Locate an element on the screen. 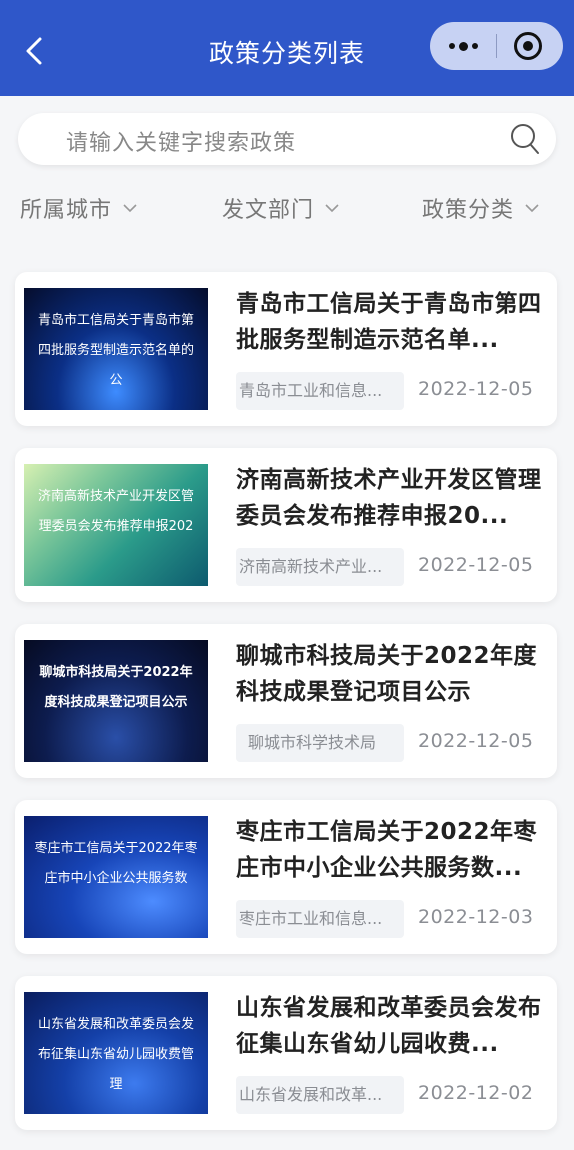 The height and width of the screenshot is (1150, 574). thumbnail-text: 青岛市工信局关于青岛市第四批服务型制造示范名单的公 is located at coordinates (115, 350).